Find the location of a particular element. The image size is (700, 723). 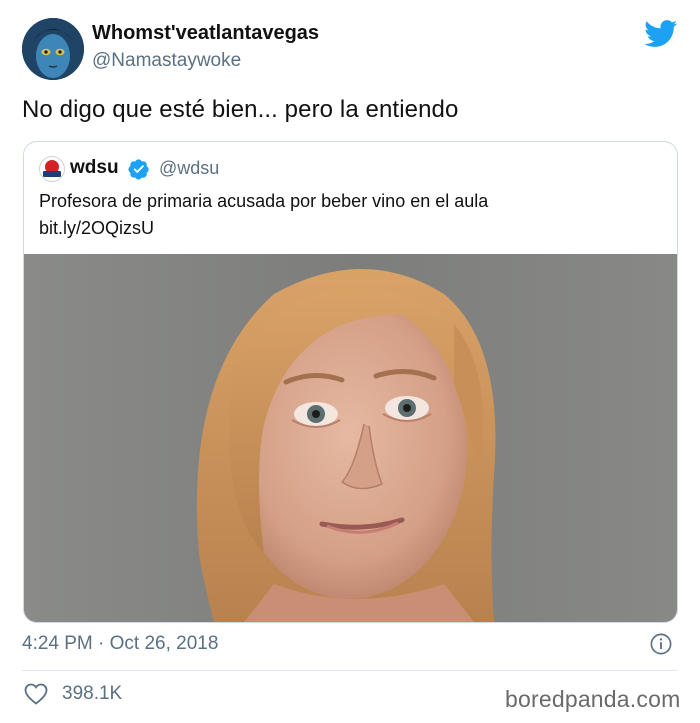

avatar-image is located at coordinates (53, 49).